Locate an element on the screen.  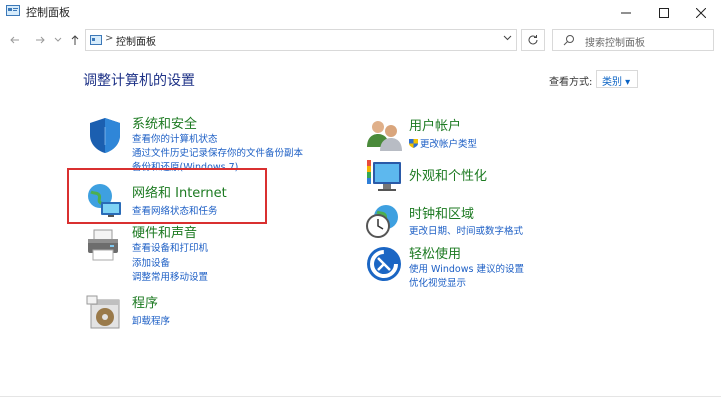
uac-shield-icon is located at coordinates (413, 143).